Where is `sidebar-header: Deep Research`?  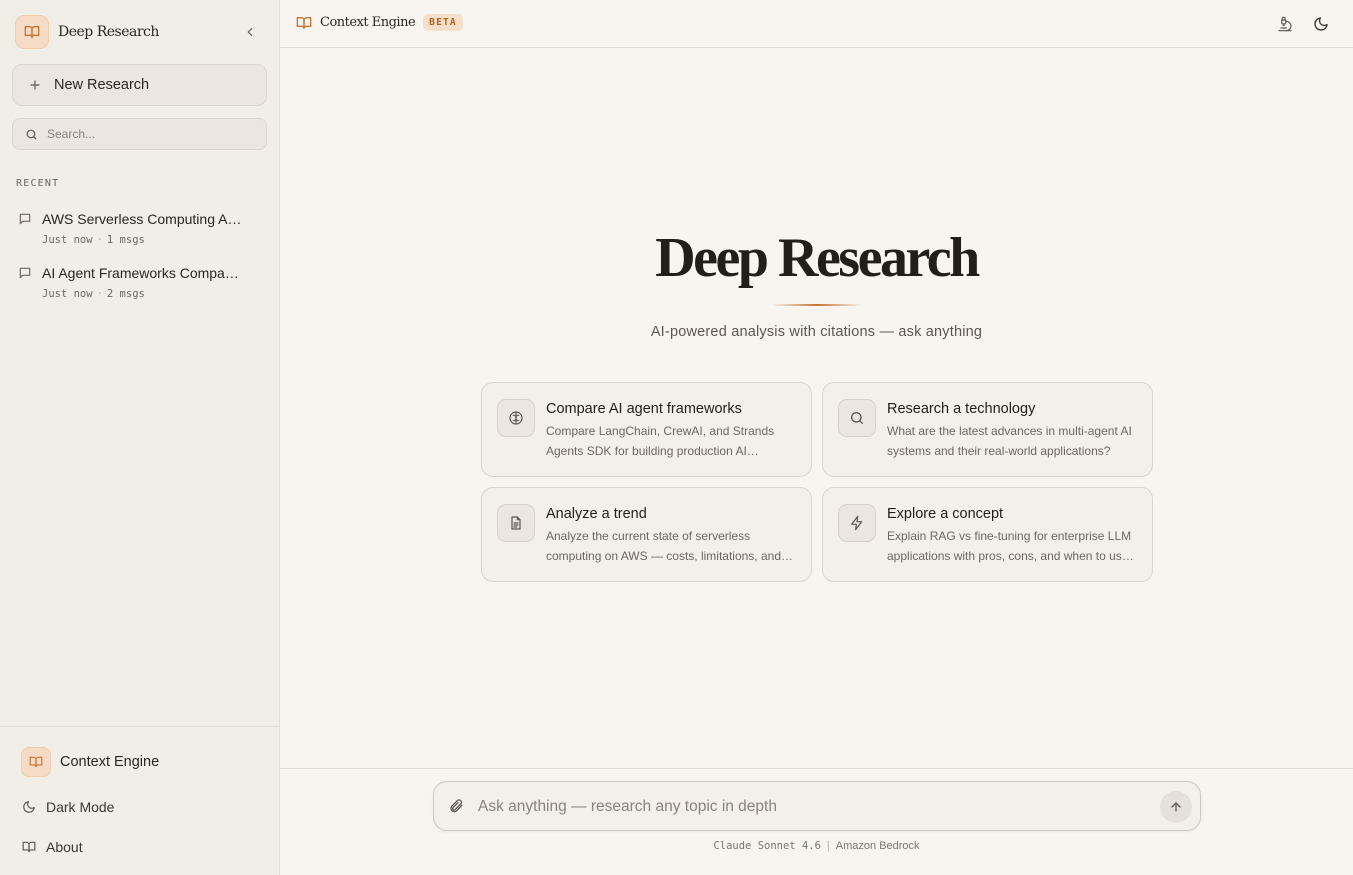 sidebar-header: Deep Research is located at coordinates (139, 32).